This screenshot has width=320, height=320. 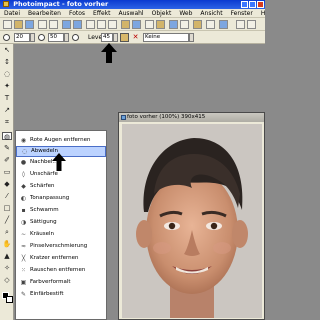 What do you see at coordinates (166, 117) in the screenshot?
I see `image-window-title: foto vorher (100%) 390x415` at bounding box center [166, 117].